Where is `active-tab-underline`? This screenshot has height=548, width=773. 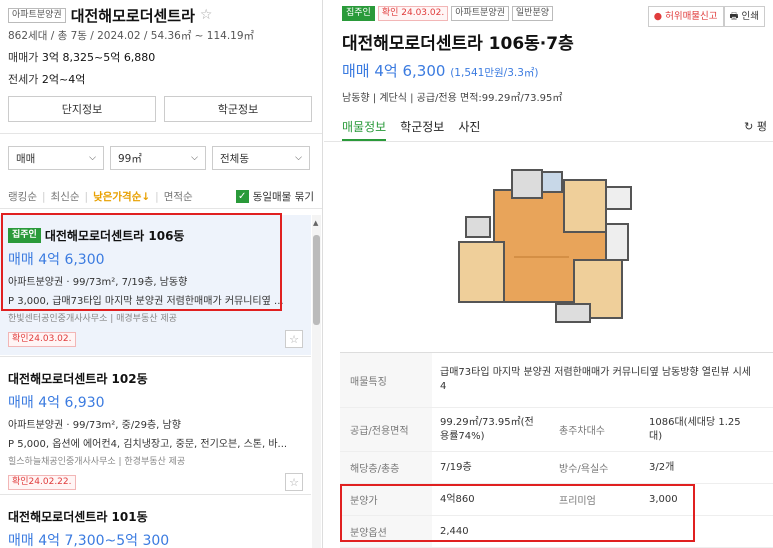 active-tab-underline is located at coordinates (364, 140).